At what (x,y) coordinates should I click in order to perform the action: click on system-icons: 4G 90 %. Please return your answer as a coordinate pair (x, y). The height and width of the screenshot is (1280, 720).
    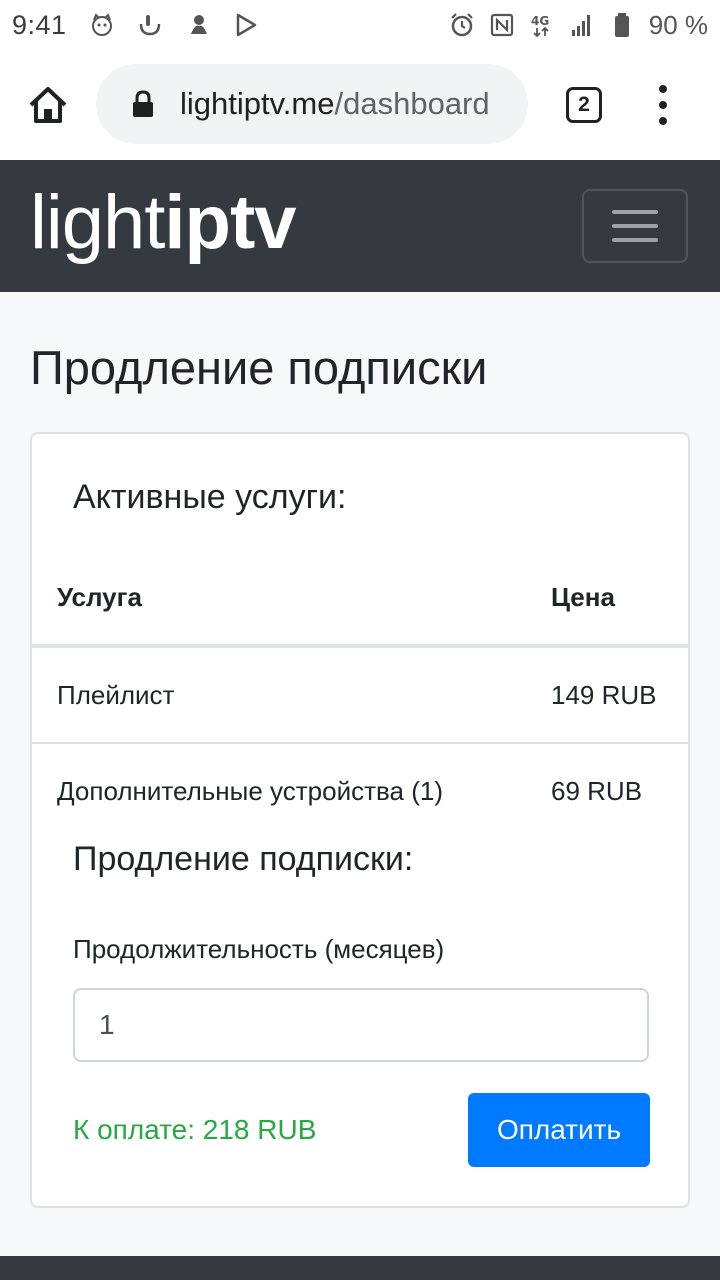
    Looking at the image, I should click on (578, 25).